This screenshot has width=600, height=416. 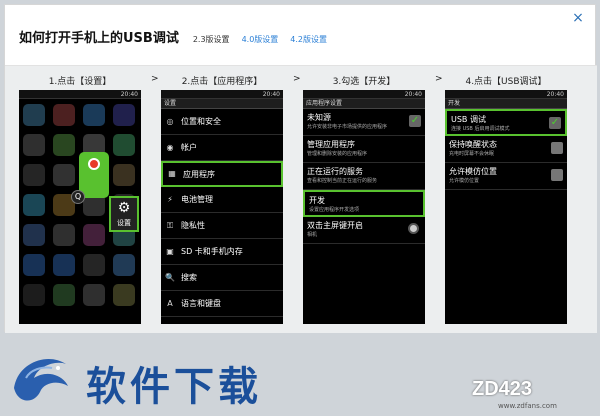 What do you see at coordinates (502, 389) in the screenshot?
I see `zd423-logo: ZD423` at bounding box center [502, 389].